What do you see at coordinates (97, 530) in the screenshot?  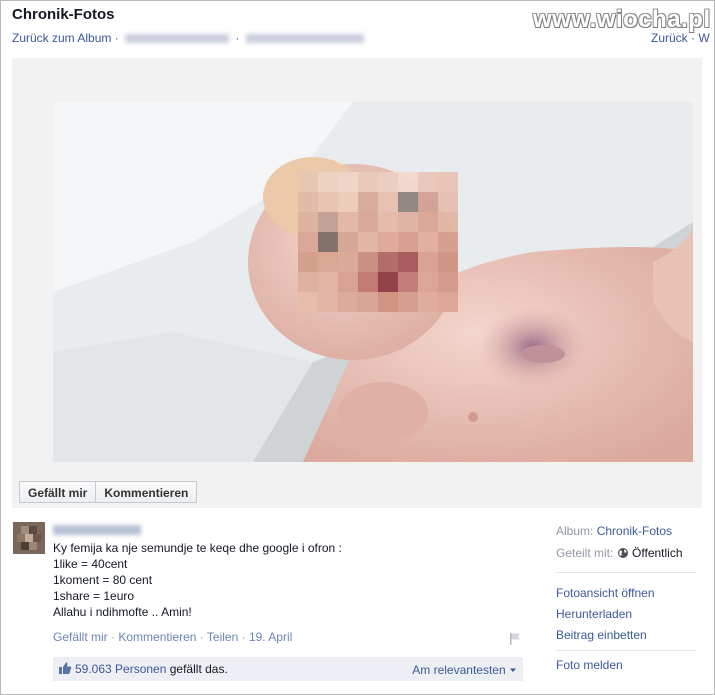 I see `blurred-author-name` at bounding box center [97, 530].